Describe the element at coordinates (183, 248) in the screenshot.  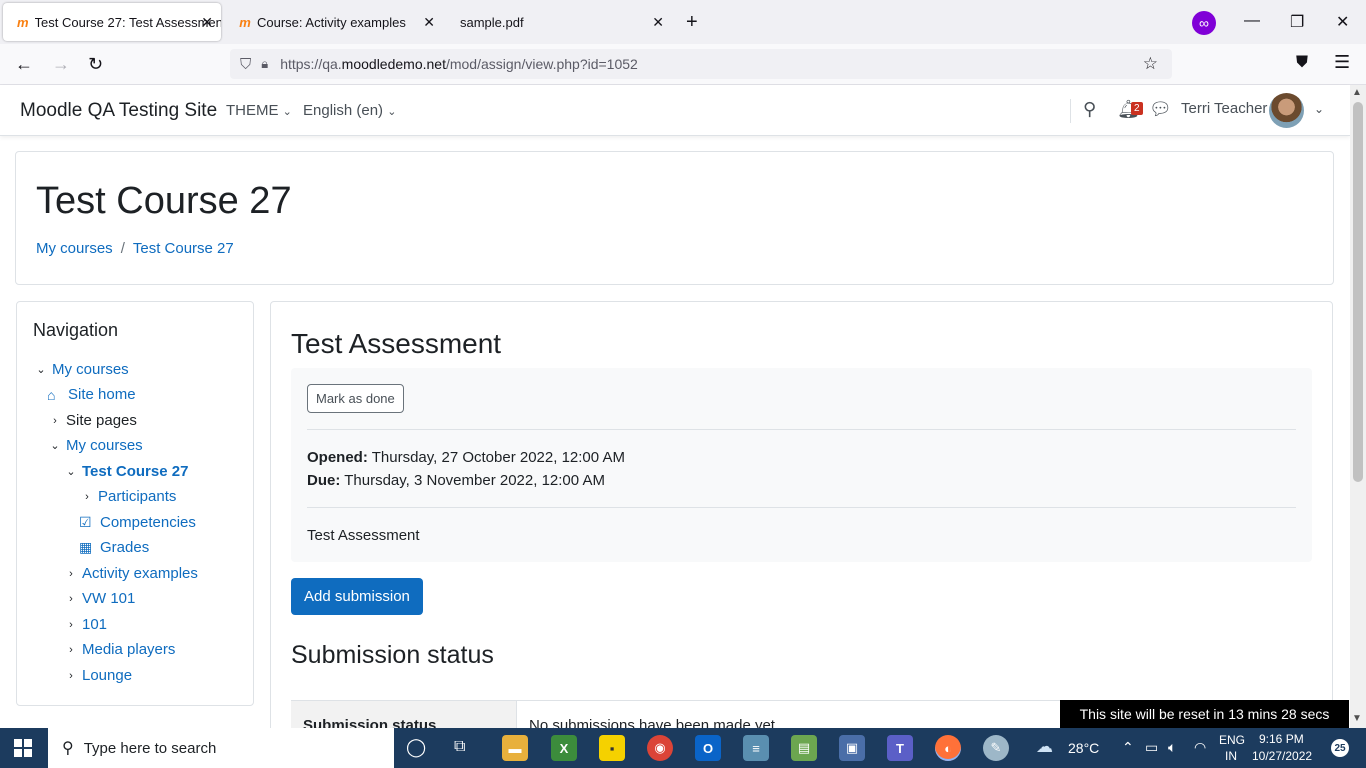
I see `breadcrumb-test-course-27: Test Course 27` at that location.